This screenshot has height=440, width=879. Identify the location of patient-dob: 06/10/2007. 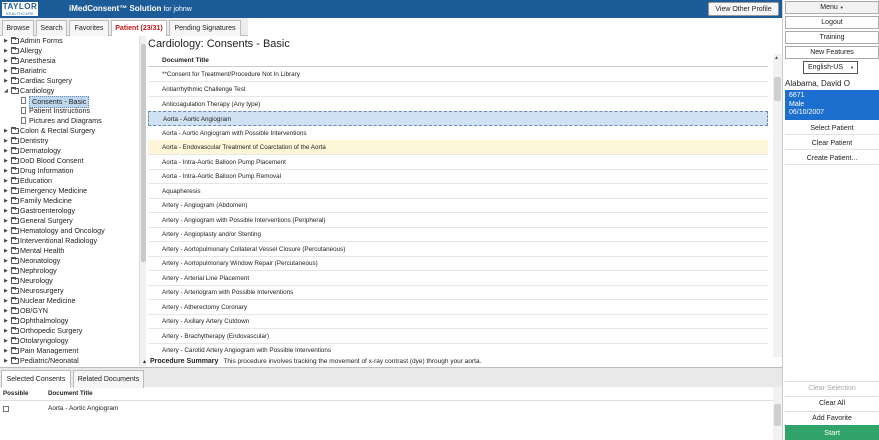
(807, 112).